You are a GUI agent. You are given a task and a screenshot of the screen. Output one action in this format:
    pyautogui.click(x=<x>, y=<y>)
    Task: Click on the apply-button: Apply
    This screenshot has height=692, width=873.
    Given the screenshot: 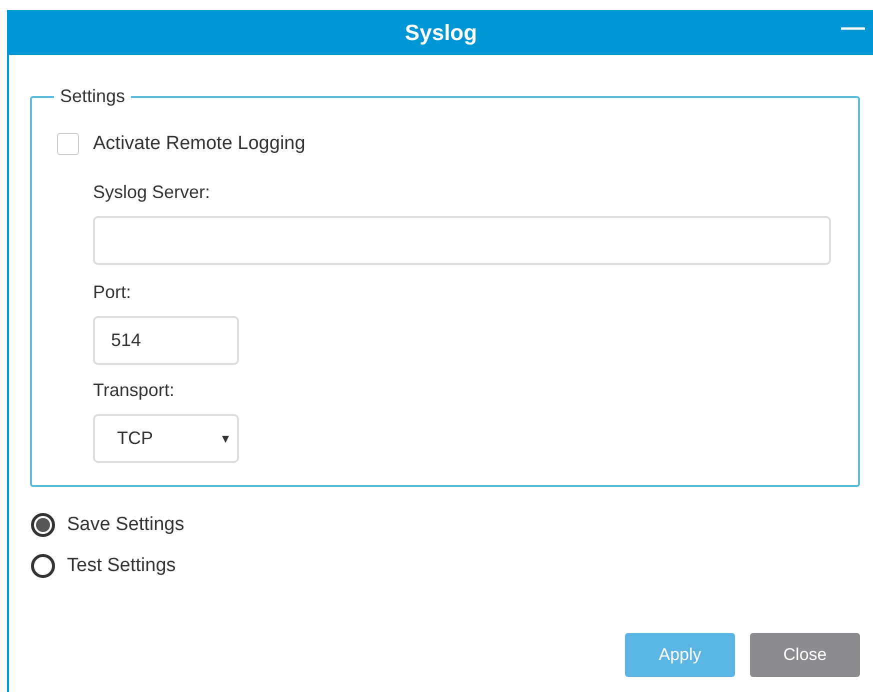 What is the action you would take?
    pyautogui.click(x=680, y=655)
    